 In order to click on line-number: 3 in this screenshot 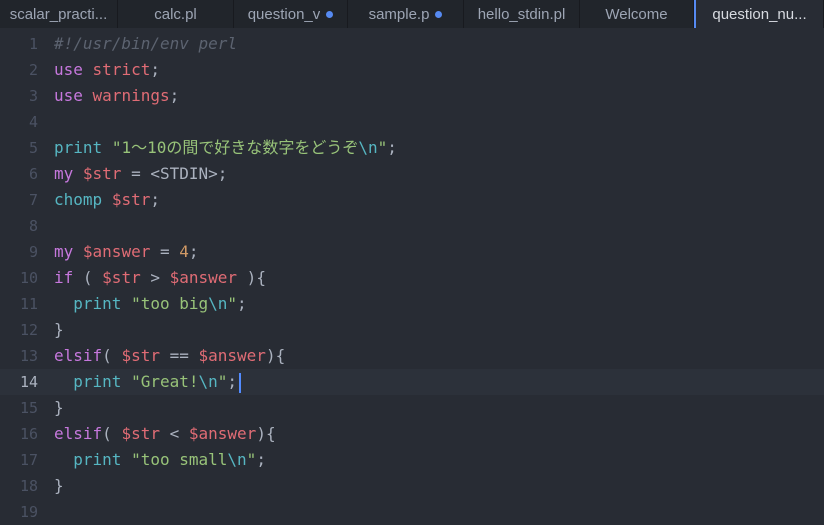, I will do `click(33, 96)`.